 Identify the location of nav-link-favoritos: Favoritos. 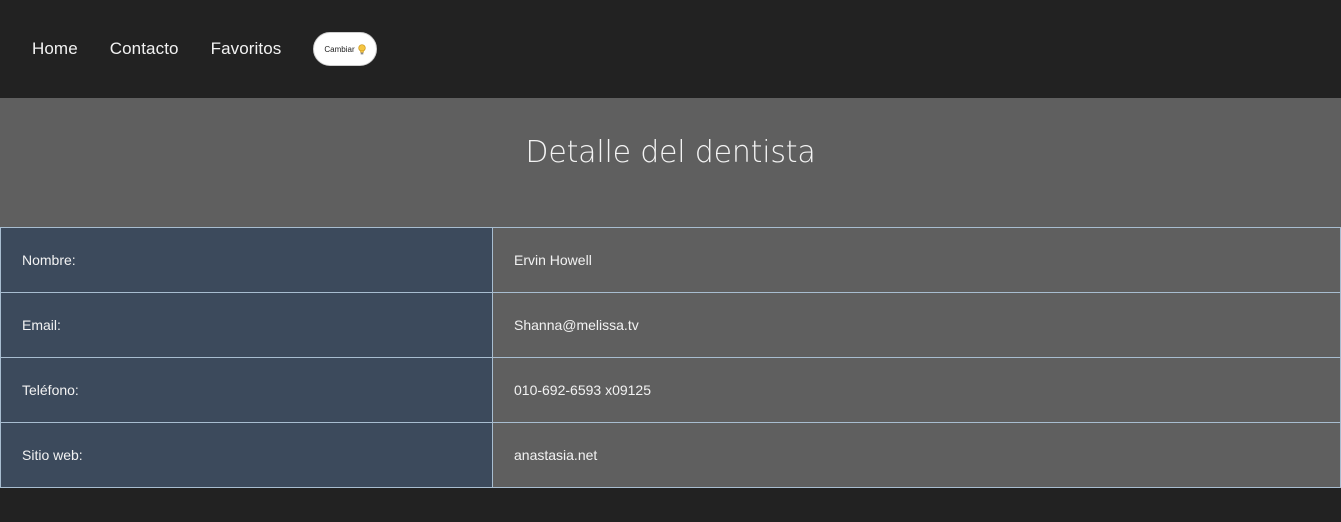
(246, 49).